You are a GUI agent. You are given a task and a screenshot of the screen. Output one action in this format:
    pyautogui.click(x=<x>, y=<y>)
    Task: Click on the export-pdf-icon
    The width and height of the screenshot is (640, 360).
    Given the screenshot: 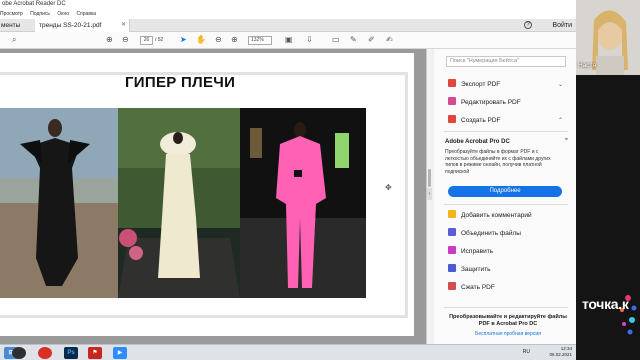 What is the action you would take?
    pyautogui.click(x=452, y=83)
    